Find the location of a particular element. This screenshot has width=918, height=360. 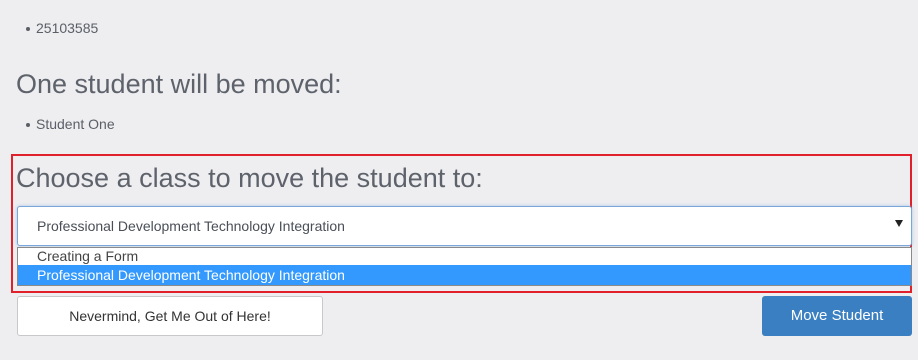

moved-heading: One student will be moved: is located at coordinates (179, 84).